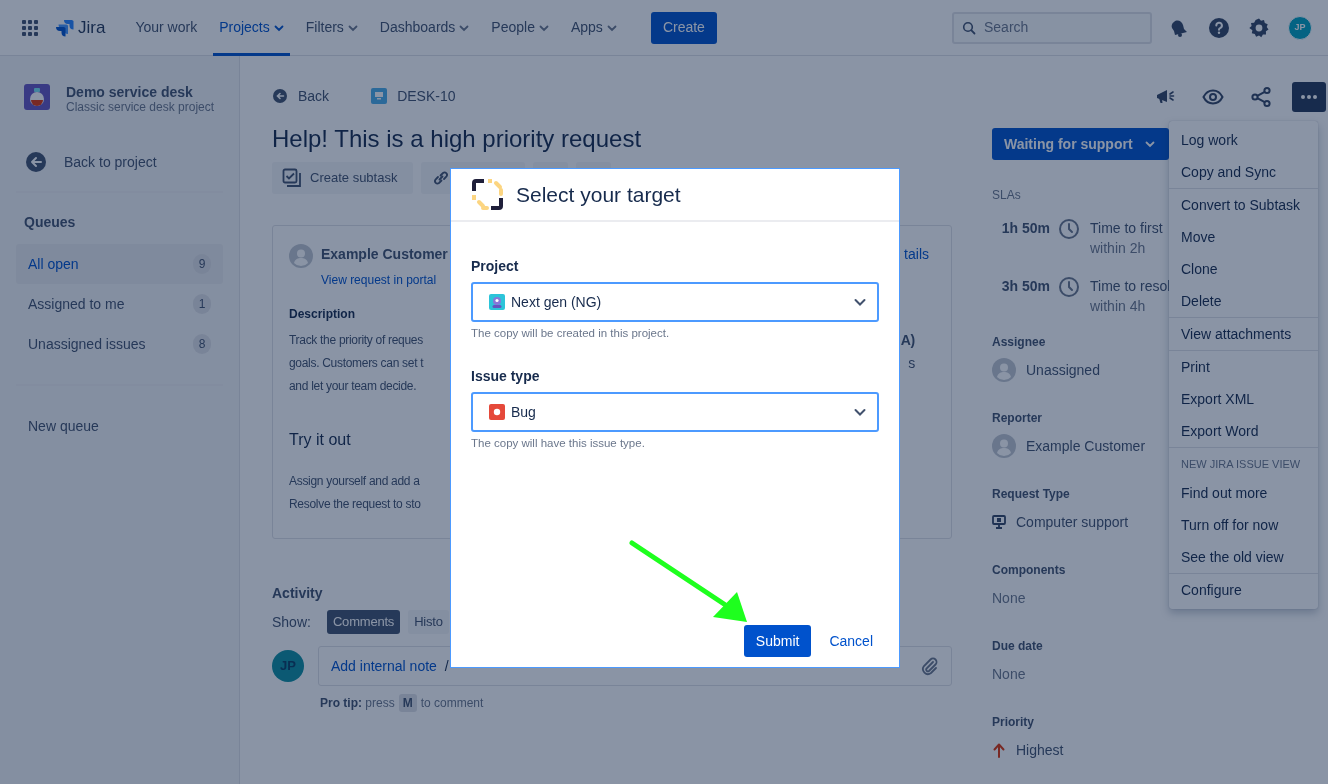 This screenshot has height=784, width=1328. Describe the element at coordinates (916, 254) in the screenshot. I see `details-link: tails` at that location.